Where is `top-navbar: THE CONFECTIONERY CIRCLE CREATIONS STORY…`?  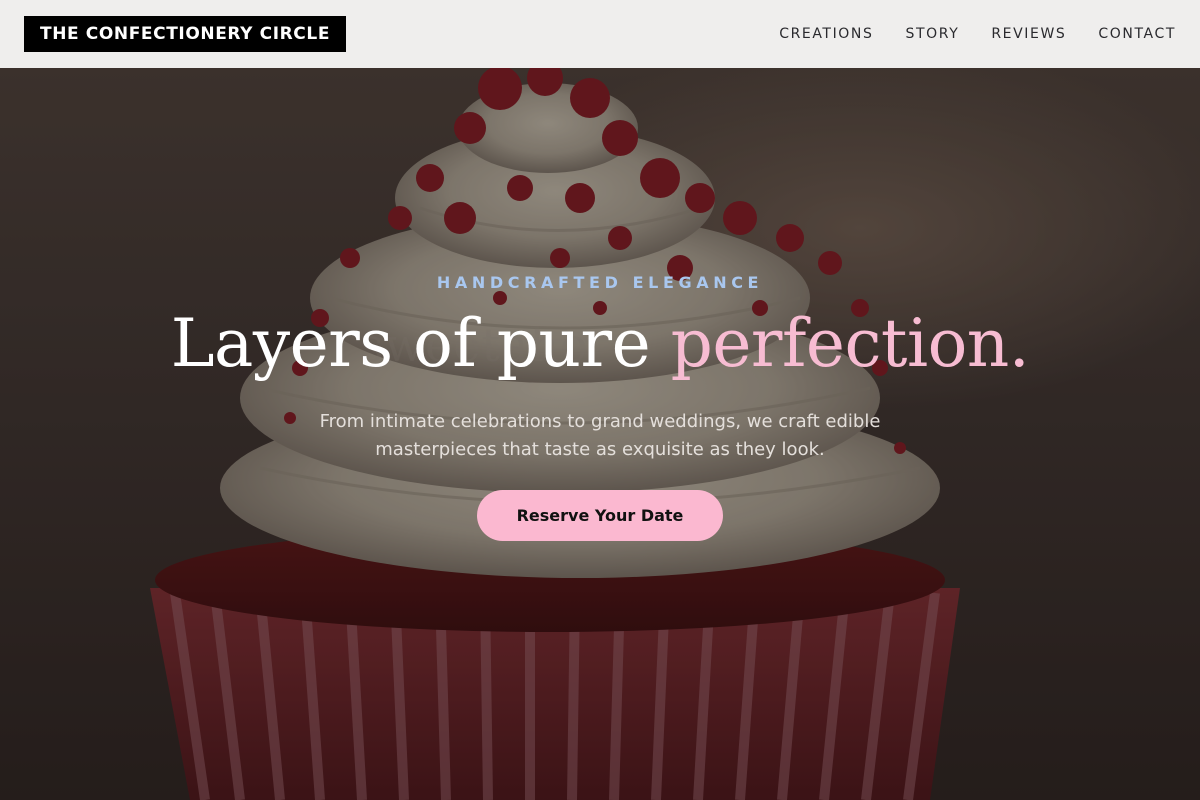
top-navbar: THE CONFECTIONERY CIRCLE CREATIONS STORY… is located at coordinates (600, 34).